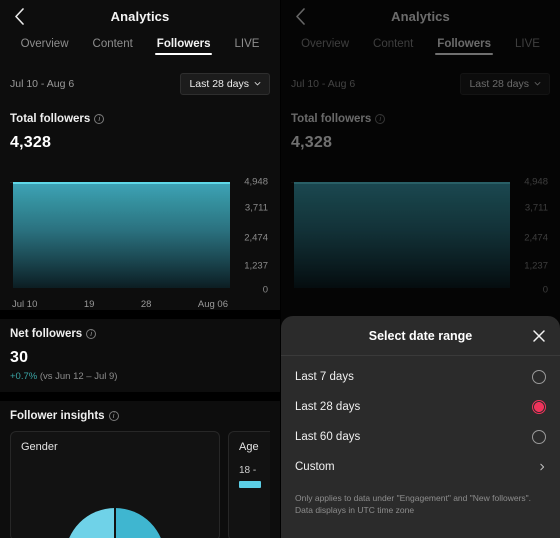 The width and height of the screenshot is (560, 538). What do you see at coordinates (89, 304) in the screenshot?
I see `x-tick-label: 19` at bounding box center [89, 304].